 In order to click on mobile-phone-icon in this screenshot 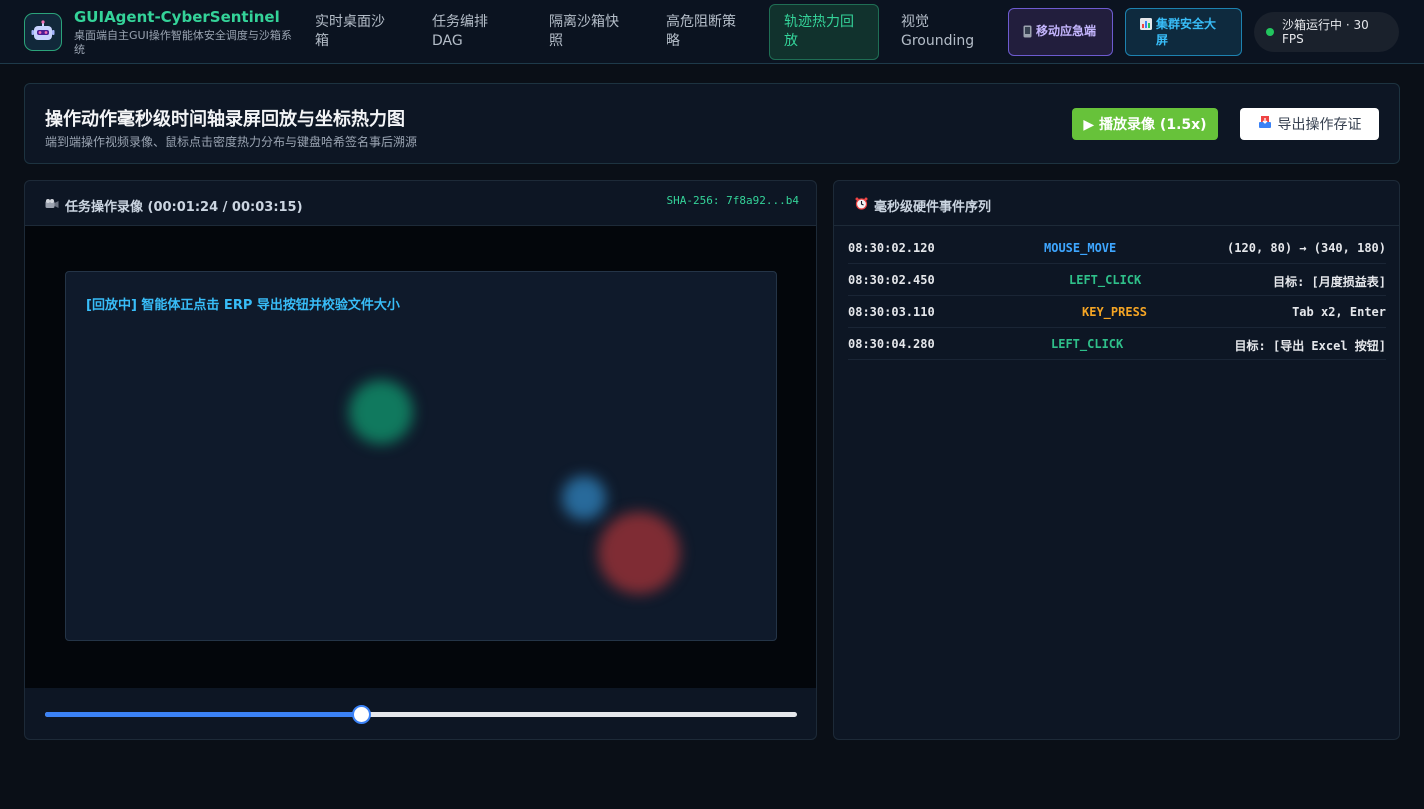, I will do `click(1027, 33)`.